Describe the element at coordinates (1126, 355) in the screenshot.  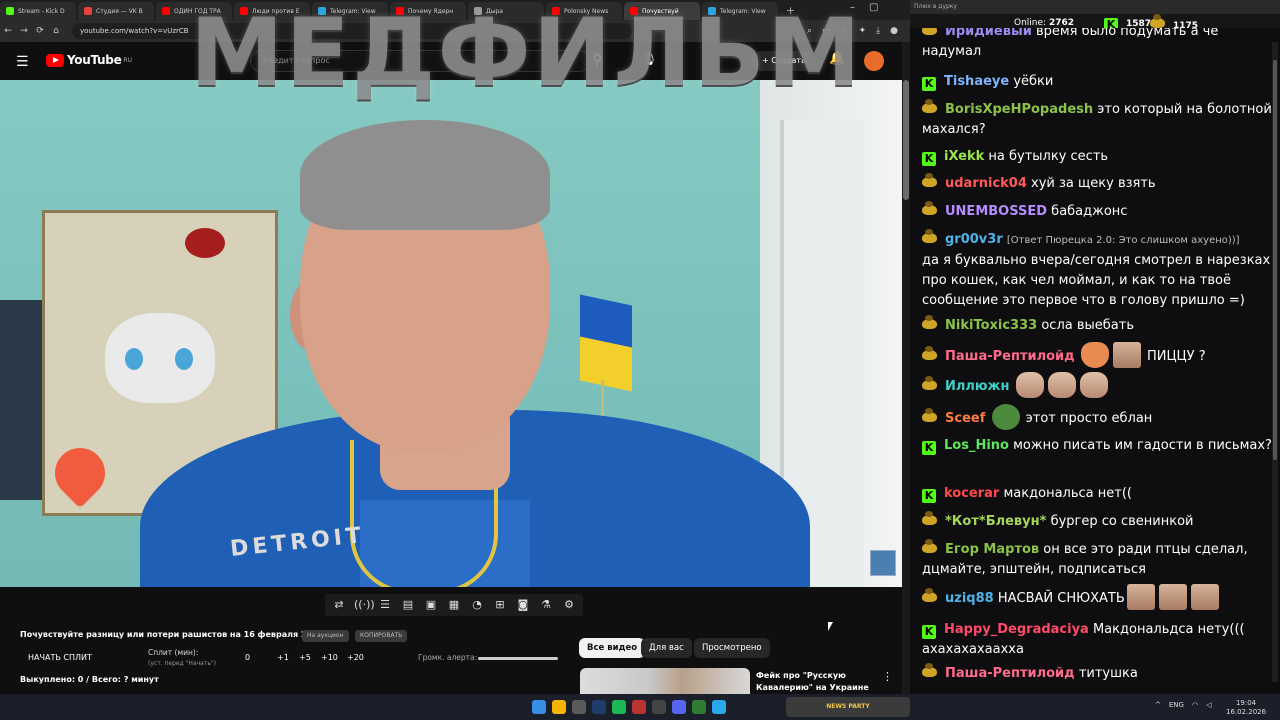
I see `chat-emote` at that location.